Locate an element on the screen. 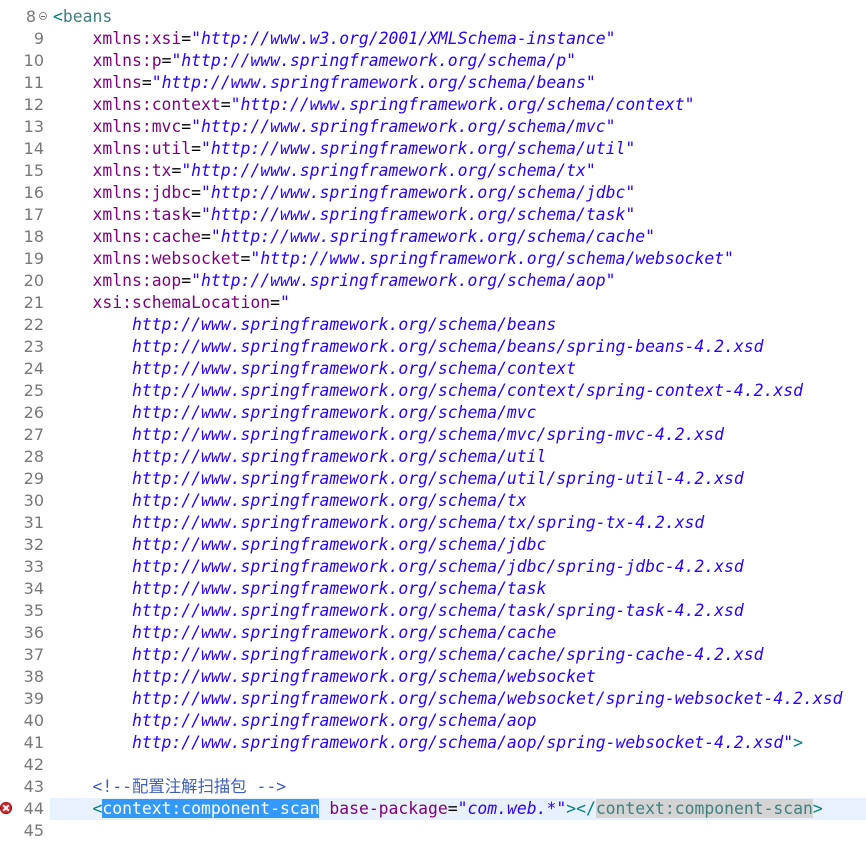  code-text: http://www.springframework.org/schema/tx is located at coordinates (290, 501).